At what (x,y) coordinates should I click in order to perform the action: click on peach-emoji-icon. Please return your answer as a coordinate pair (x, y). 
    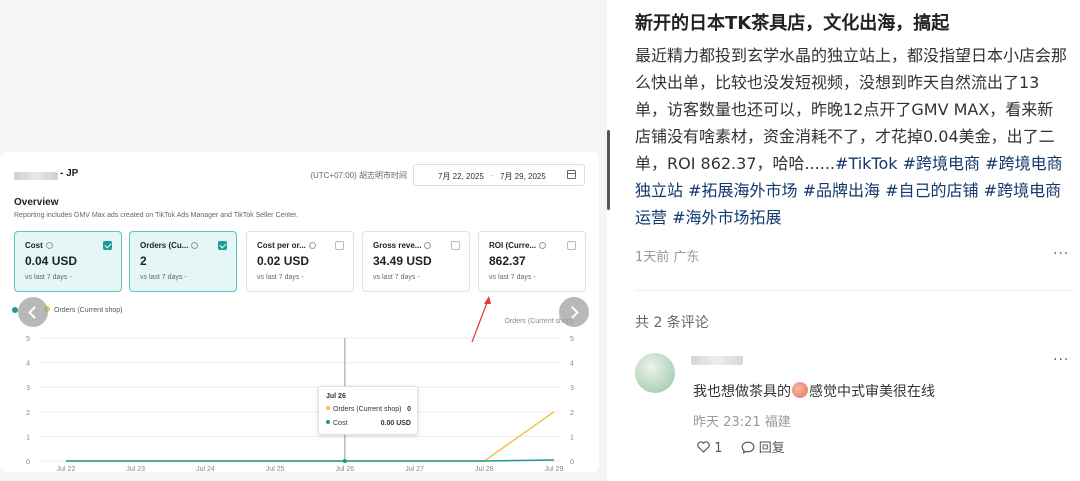
    Looking at the image, I should click on (800, 390).